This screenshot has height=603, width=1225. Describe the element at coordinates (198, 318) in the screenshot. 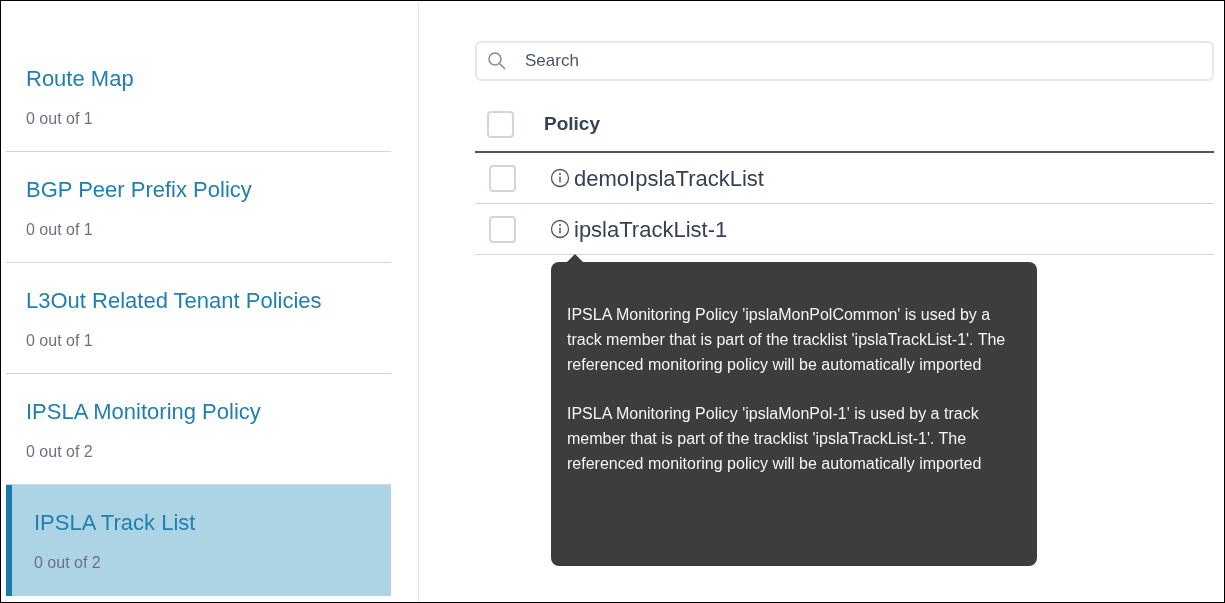

I see `sidebar-item: L3Out Related Tenant Policies 0 out of 1` at that location.